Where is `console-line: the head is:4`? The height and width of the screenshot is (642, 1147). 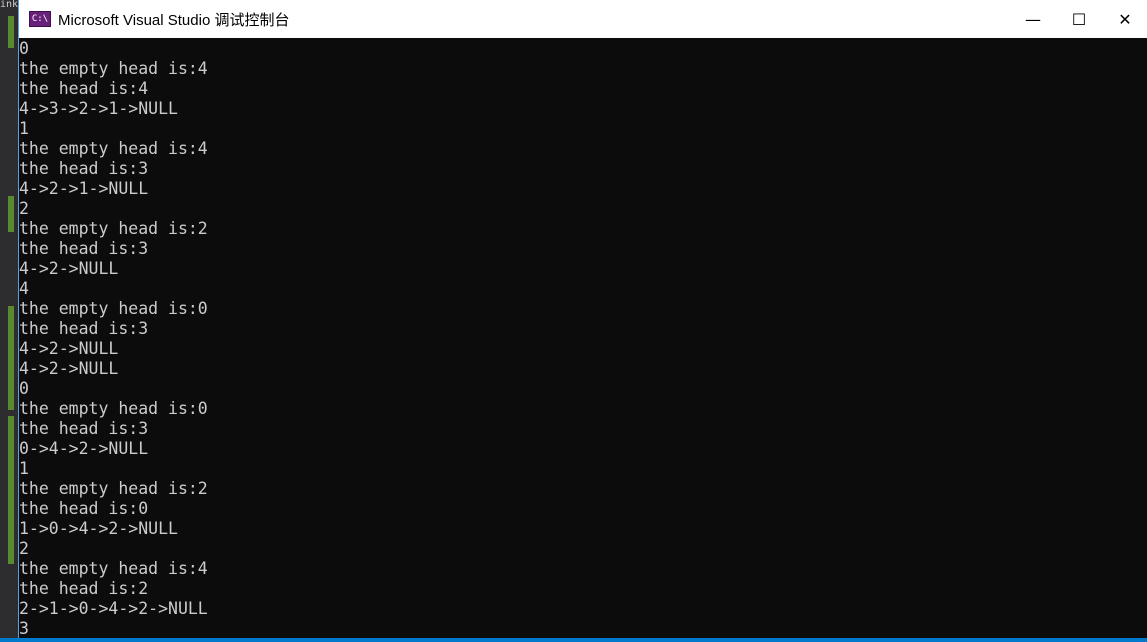
console-line: the head is:4 is located at coordinates (84, 88).